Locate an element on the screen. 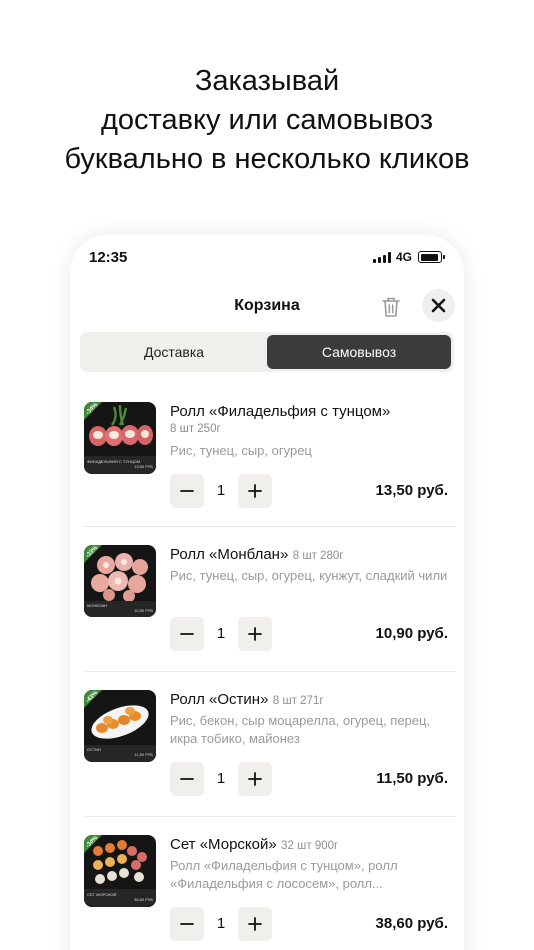  product-title: Ролл «Остин» 8 шт 271г is located at coordinates (313, 700).